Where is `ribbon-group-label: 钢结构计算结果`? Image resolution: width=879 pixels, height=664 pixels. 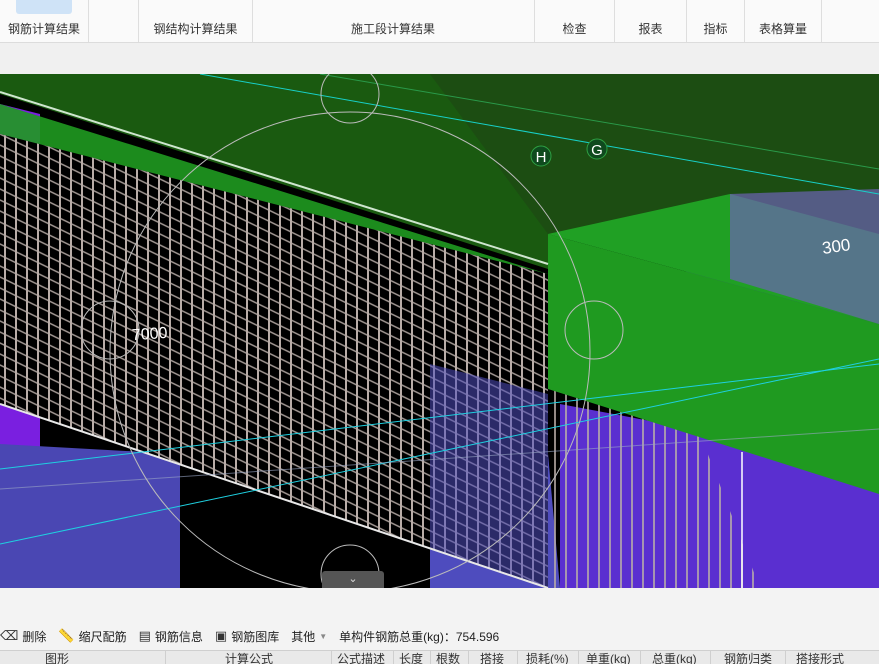 ribbon-group-label: 钢结构计算结果 is located at coordinates (195, 29).